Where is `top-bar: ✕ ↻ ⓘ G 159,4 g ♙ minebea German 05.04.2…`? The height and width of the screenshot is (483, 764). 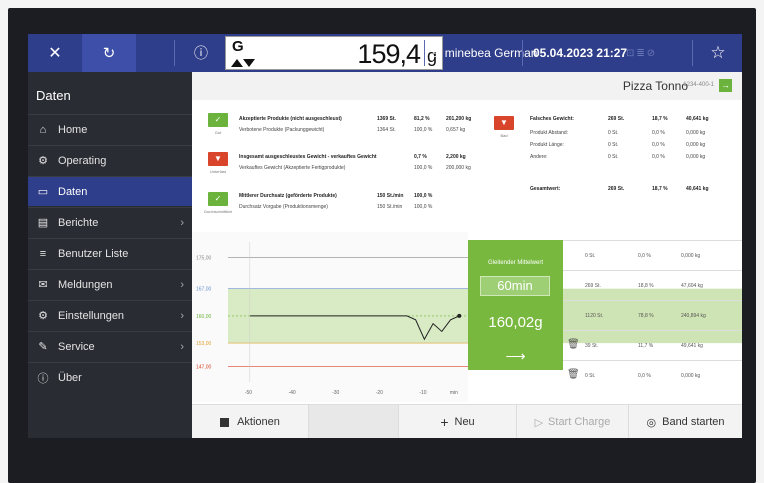 top-bar: ✕ ↻ ⓘ G 159,4 g ♙ minebea German 05.04.2… is located at coordinates (385, 53).